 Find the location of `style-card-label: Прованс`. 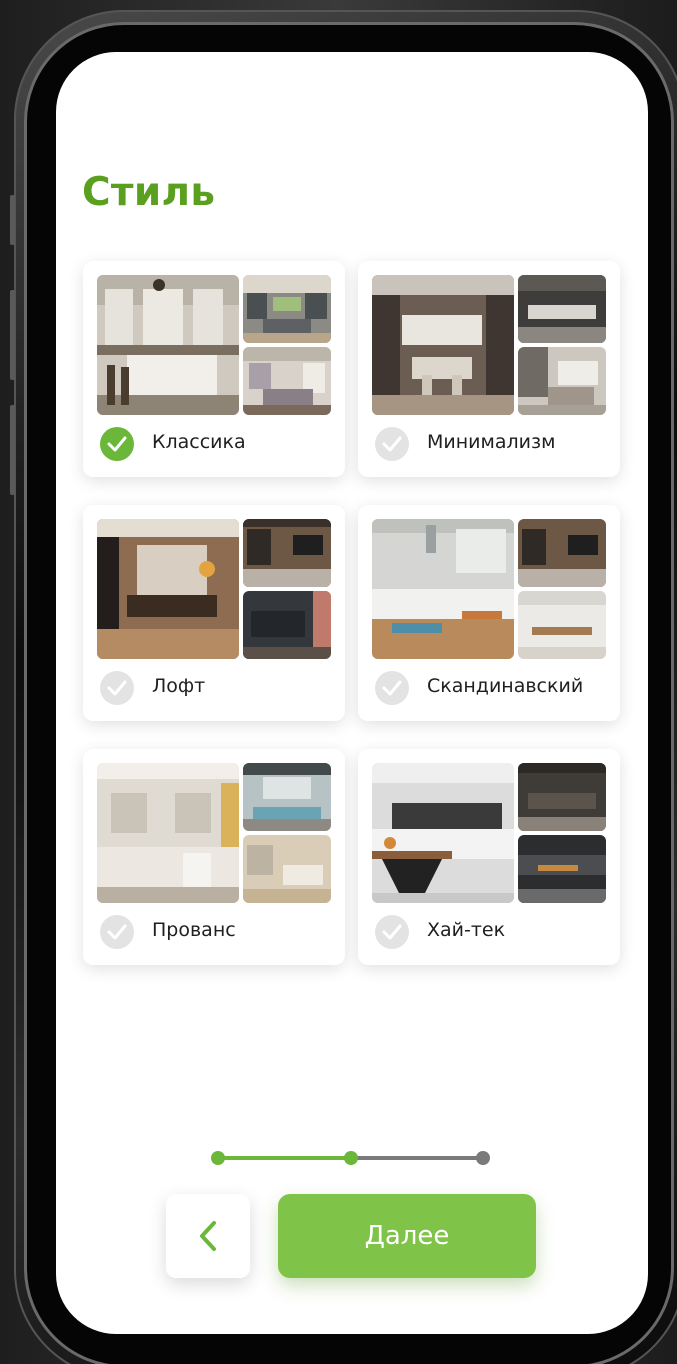

style-card-label: Прованс is located at coordinates (194, 930).